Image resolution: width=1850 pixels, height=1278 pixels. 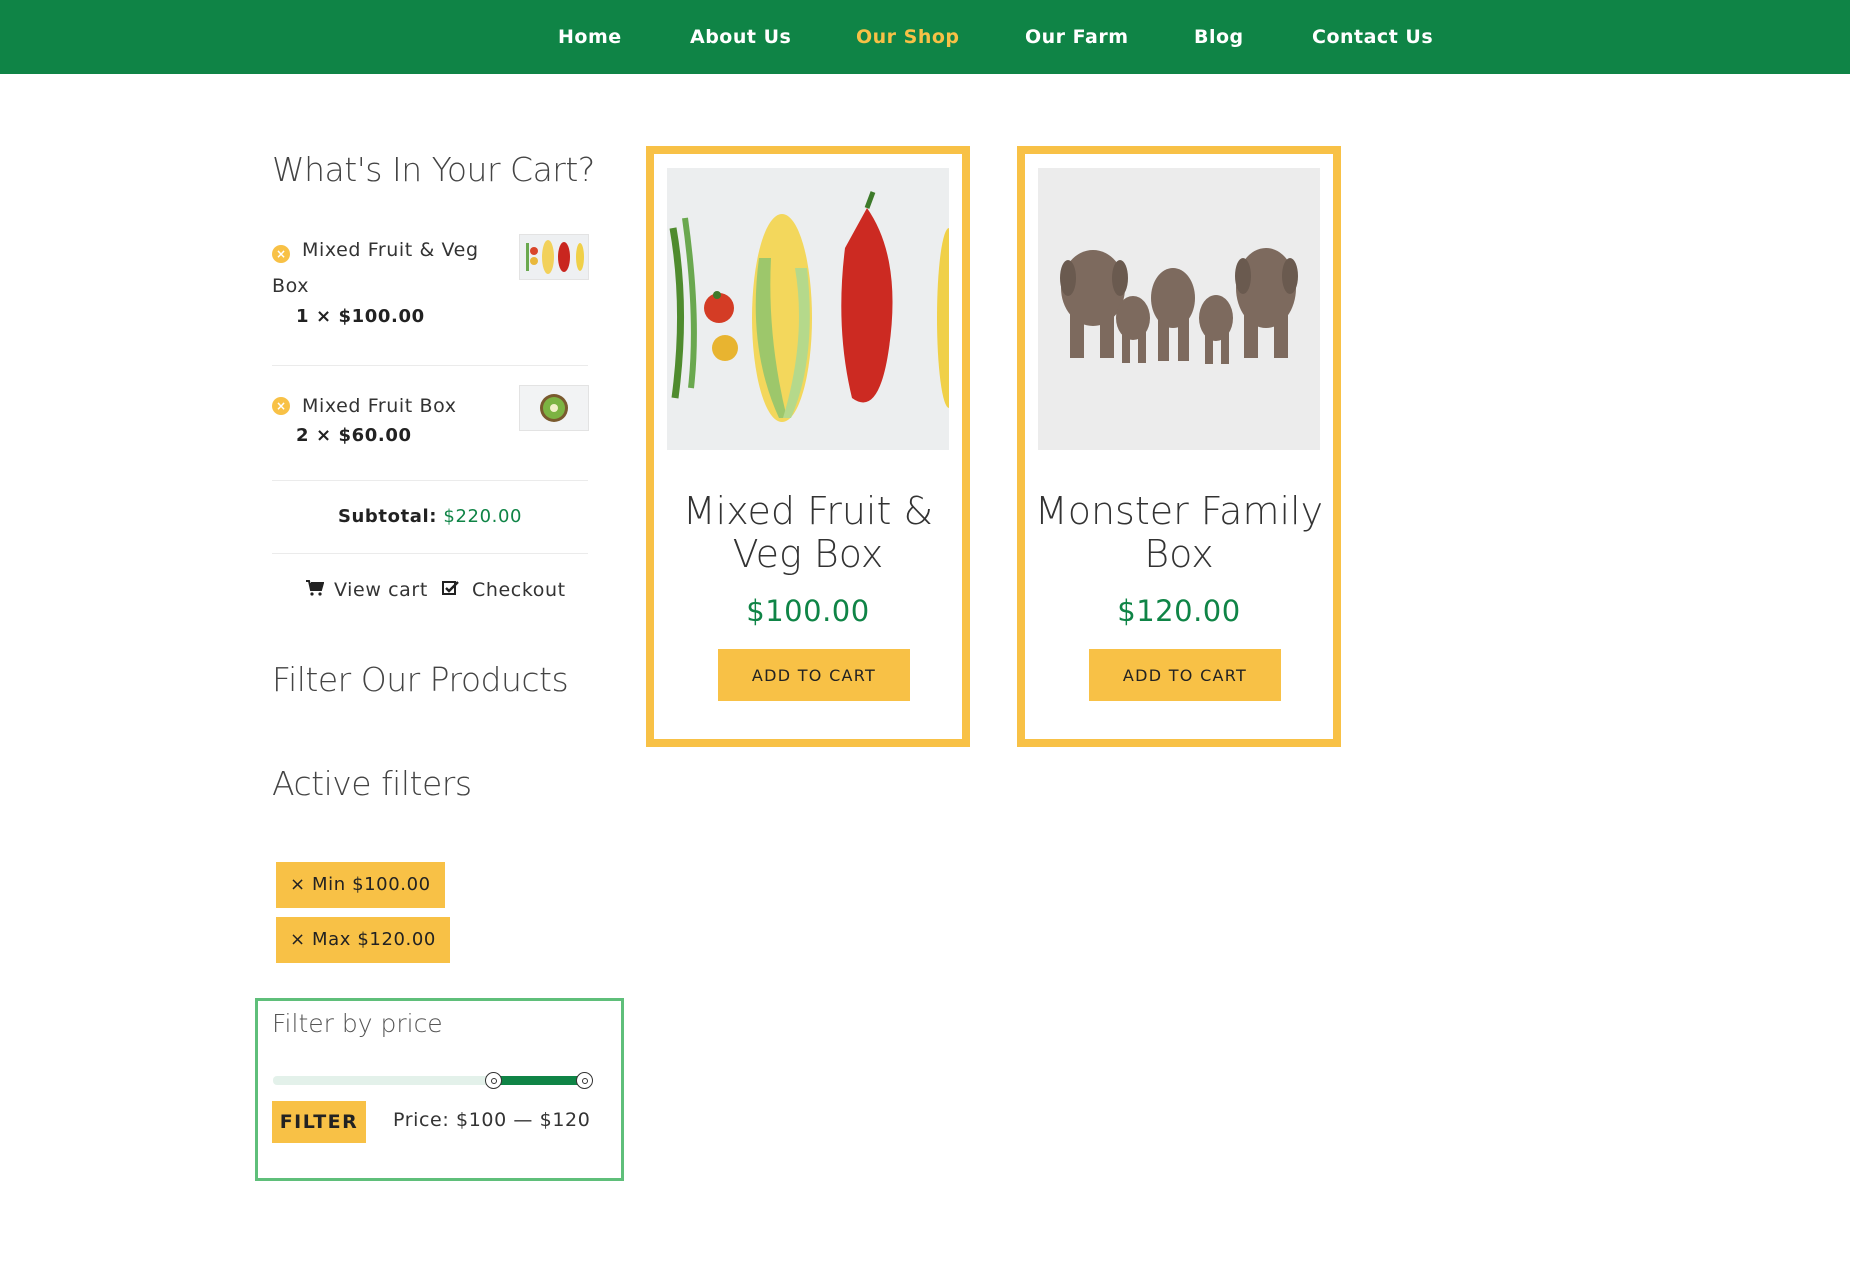 I want to click on subtotal-label: Subtotal:, so click(x=387, y=516).